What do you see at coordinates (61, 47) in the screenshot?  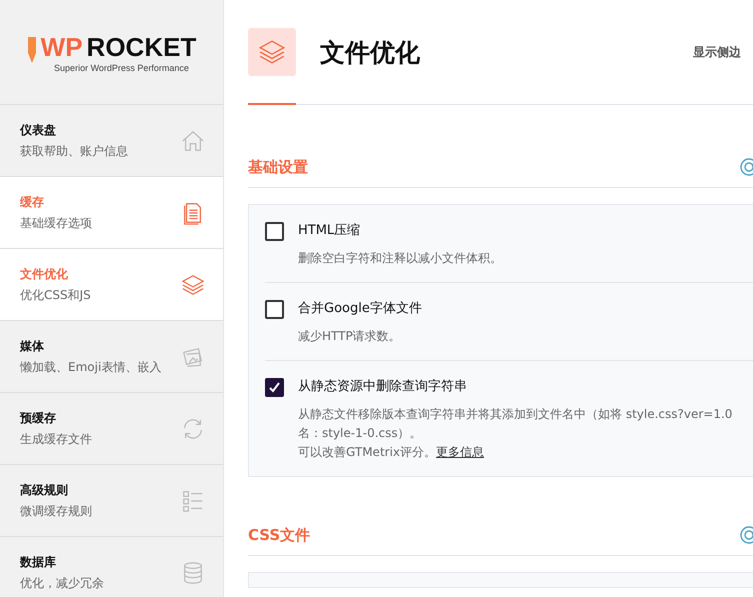 I see `logo-text: WP` at bounding box center [61, 47].